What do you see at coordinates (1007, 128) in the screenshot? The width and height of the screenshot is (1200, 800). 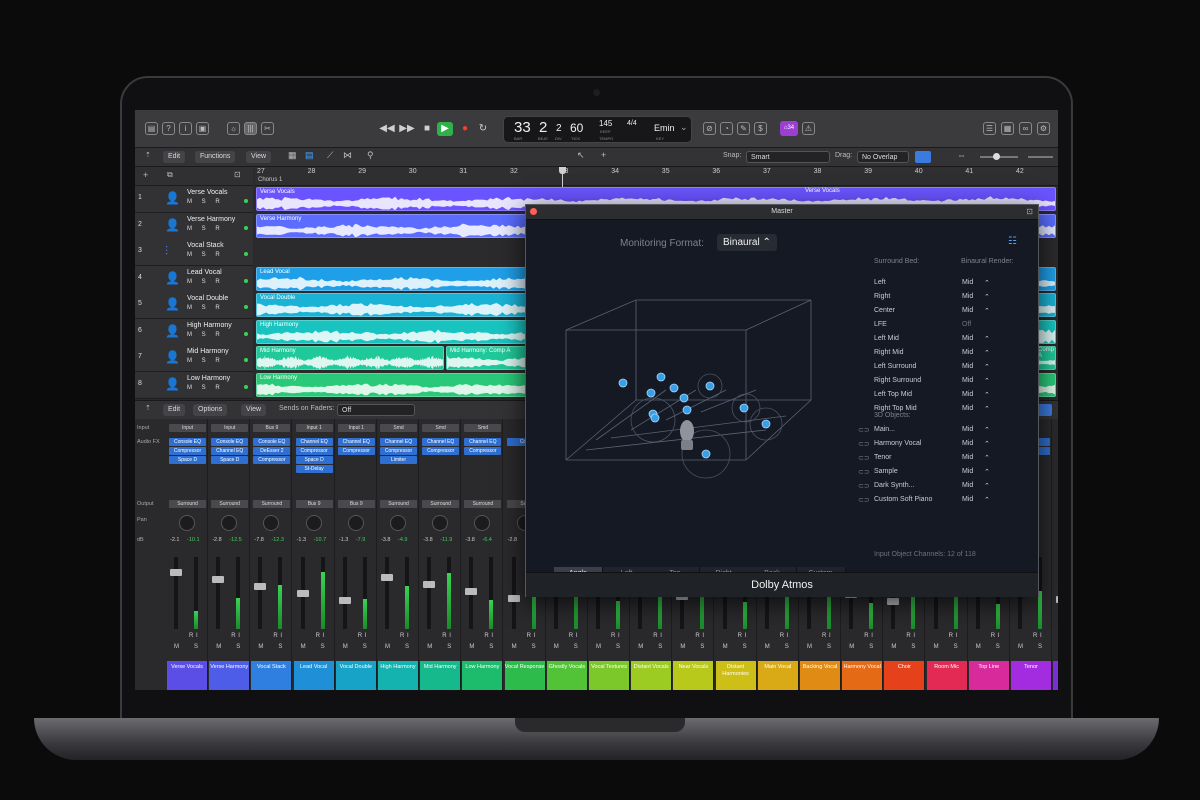 I see `note-pad-icon: ▦` at bounding box center [1007, 128].